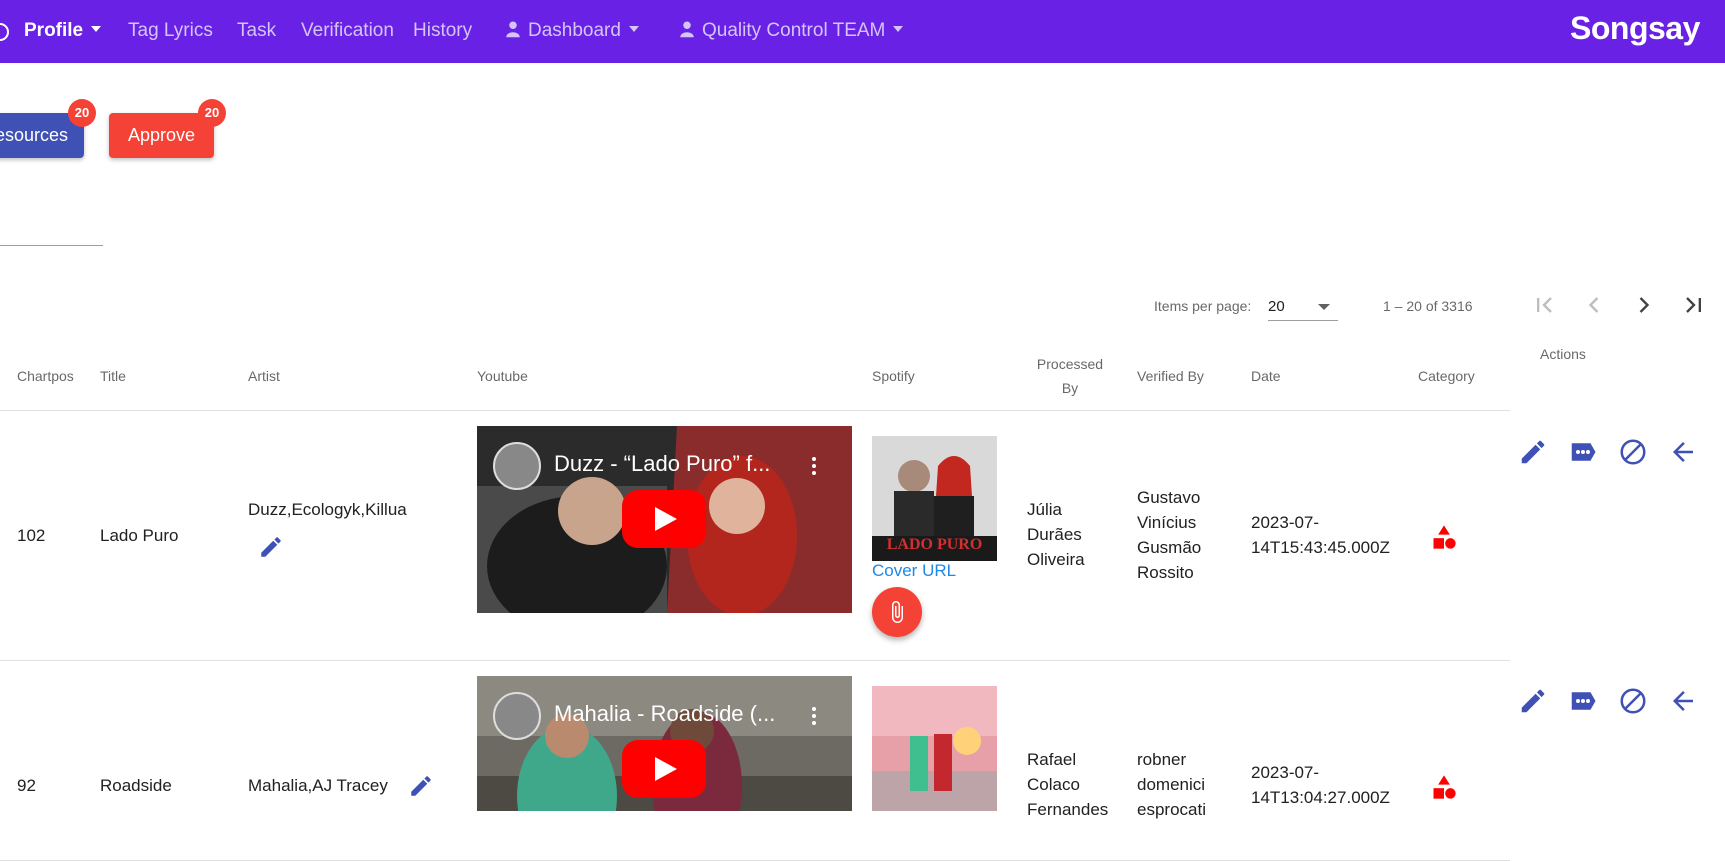  I want to click on processed-by-line: Durães, so click(1054, 534).